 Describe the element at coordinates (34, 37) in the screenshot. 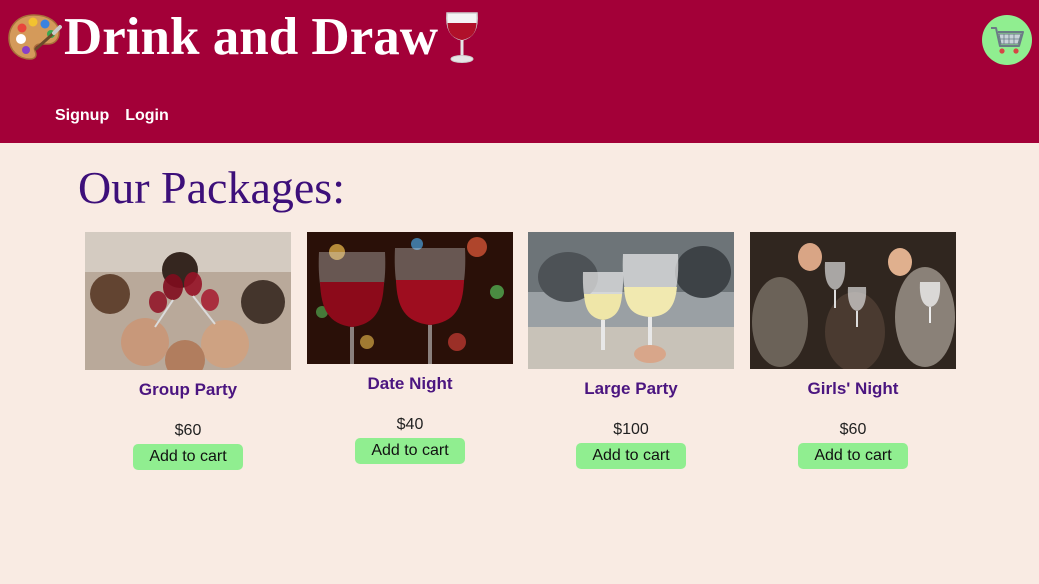

I see `artist-palette-icon` at that location.